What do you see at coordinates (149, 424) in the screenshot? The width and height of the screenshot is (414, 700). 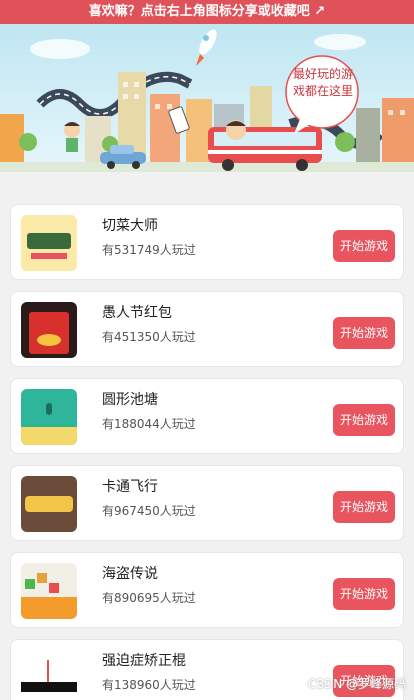 I see `play-count: 有188044人玩过` at bounding box center [149, 424].